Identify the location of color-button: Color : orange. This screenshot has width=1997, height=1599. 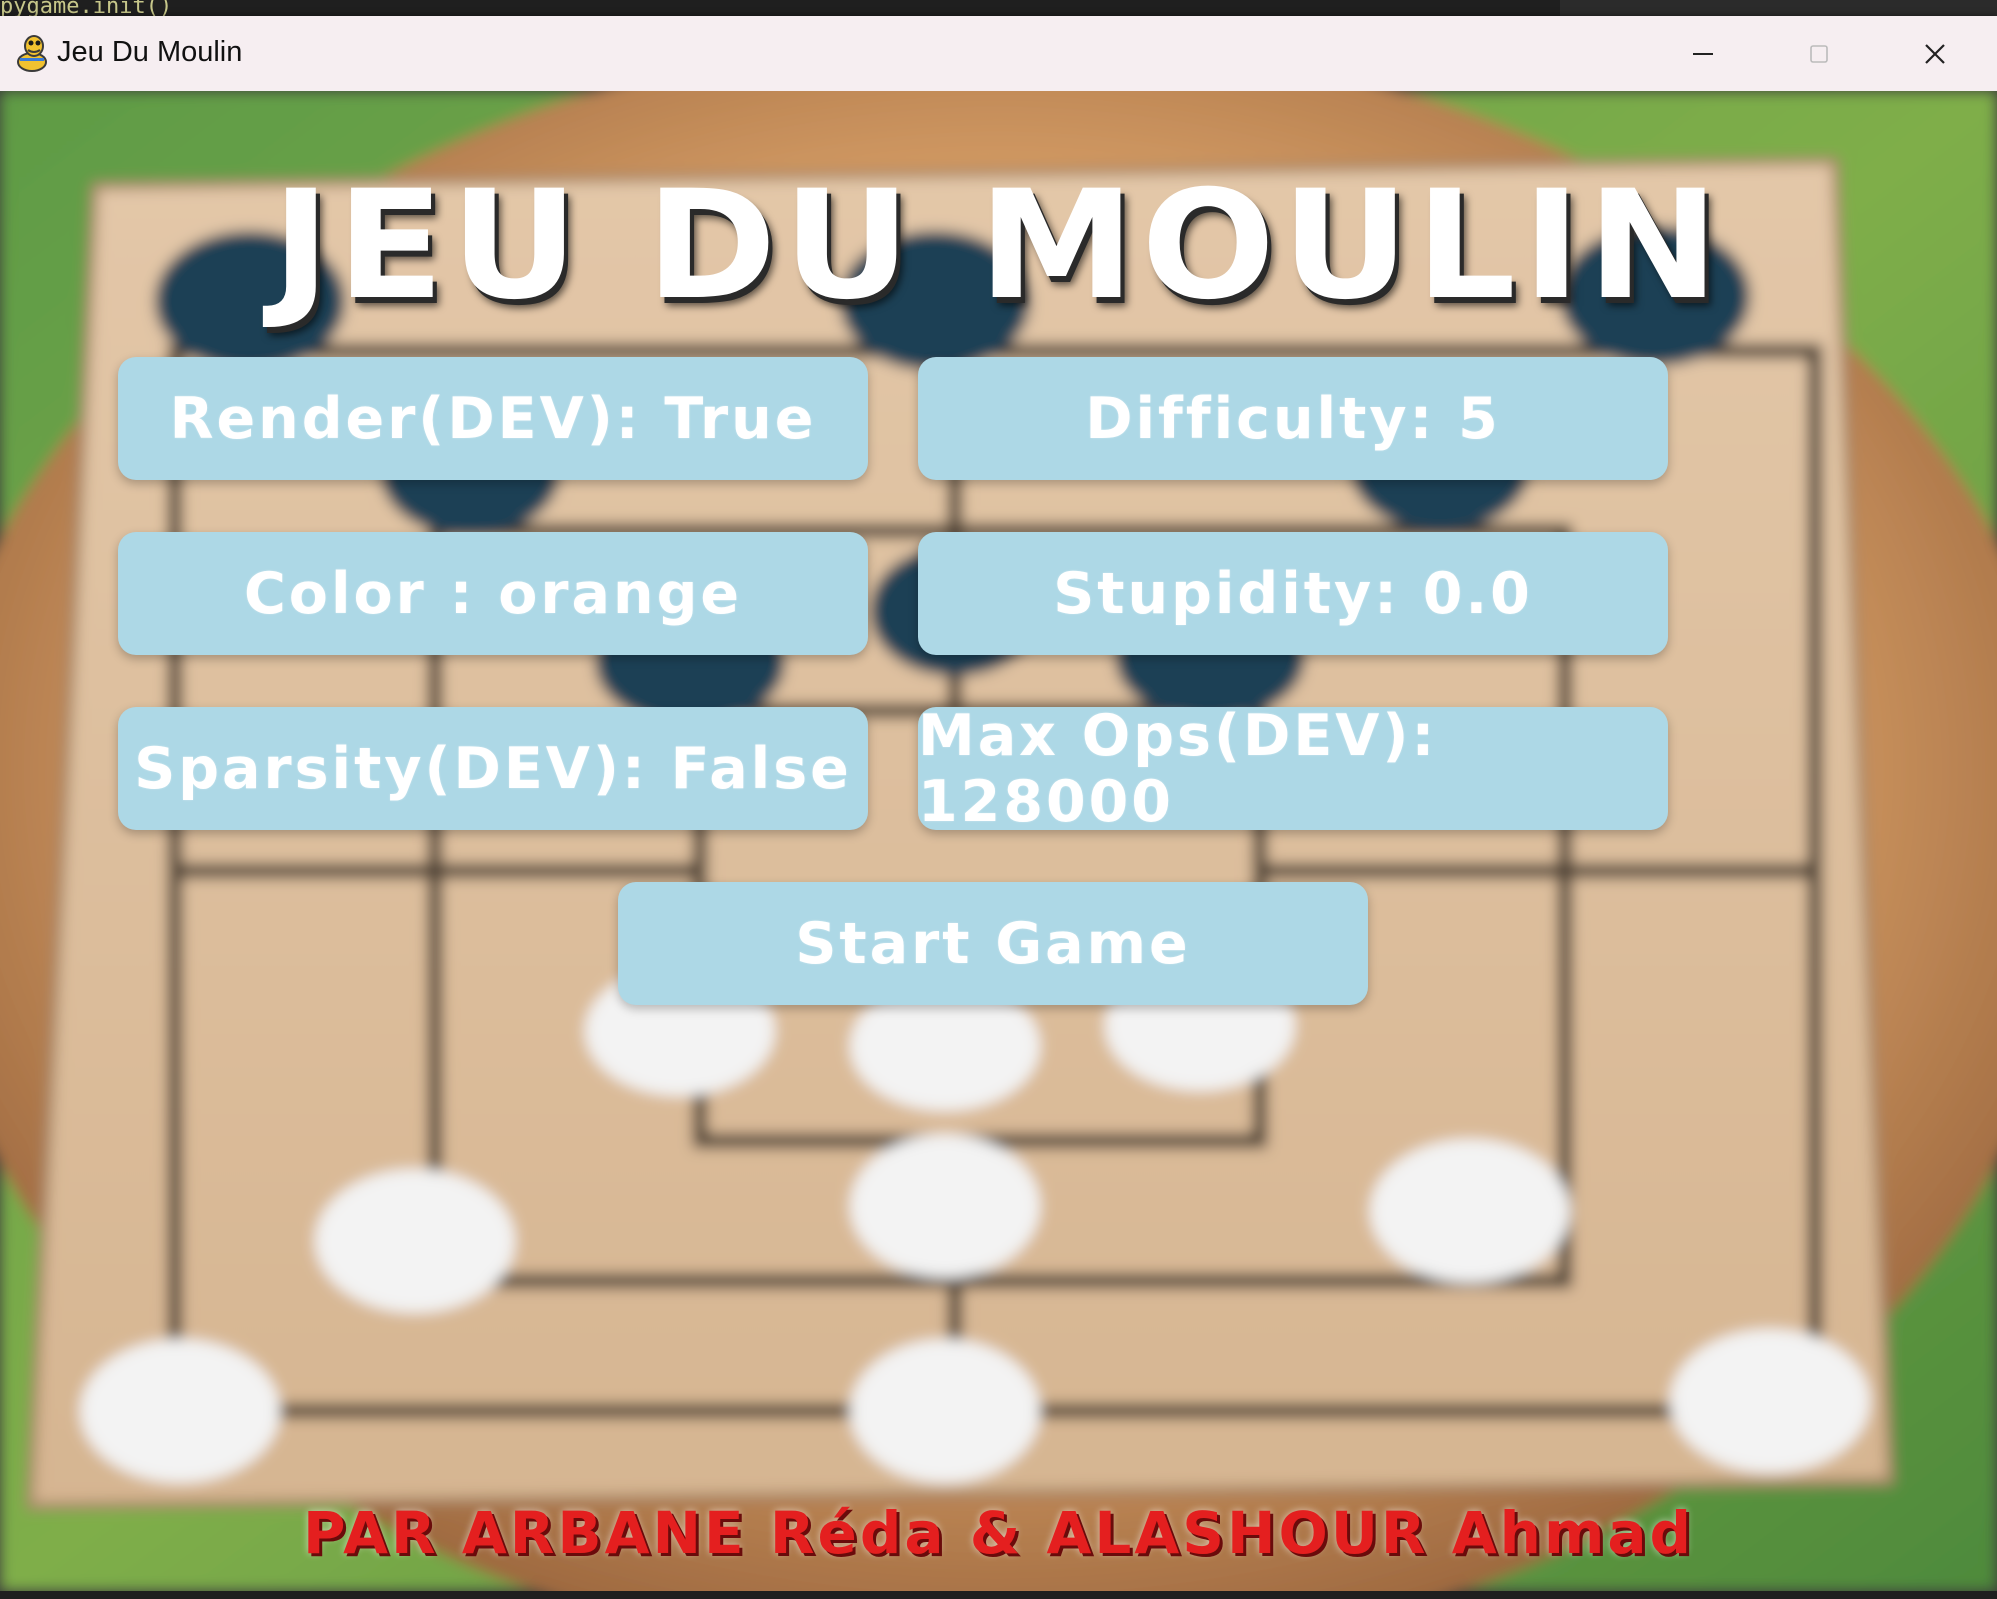
(493, 593).